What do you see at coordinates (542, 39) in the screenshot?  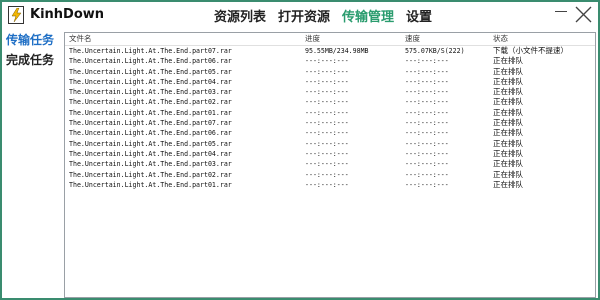 I see `column-header-status: 状态` at bounding box center [542, 39].